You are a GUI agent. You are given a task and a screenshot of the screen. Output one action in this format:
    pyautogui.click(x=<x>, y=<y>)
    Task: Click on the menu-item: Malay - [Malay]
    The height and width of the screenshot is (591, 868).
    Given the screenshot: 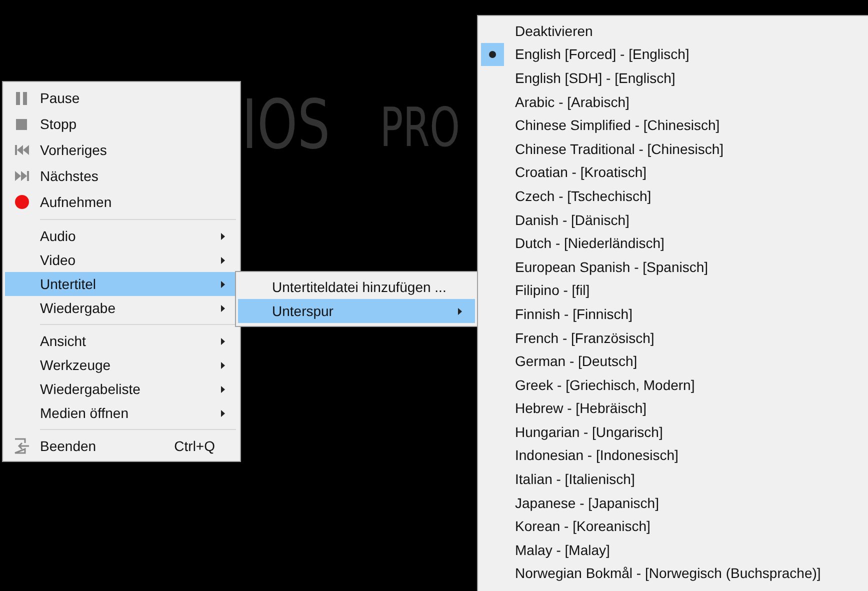 What is the action you would take?
    pyautogui.click(x=674, y=550)
    